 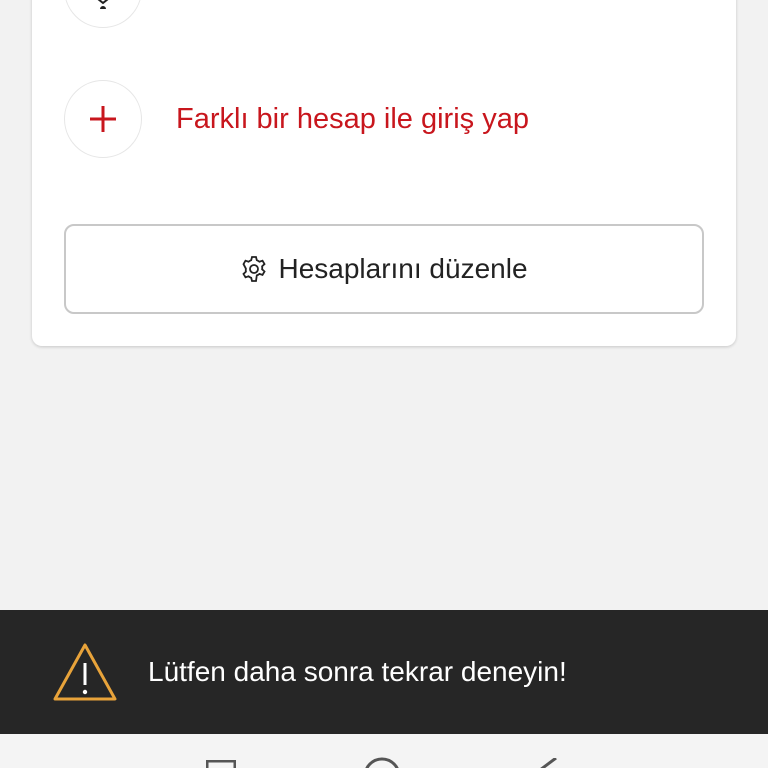 I want to click on sim-card-icon, so click(x=103, y=4).